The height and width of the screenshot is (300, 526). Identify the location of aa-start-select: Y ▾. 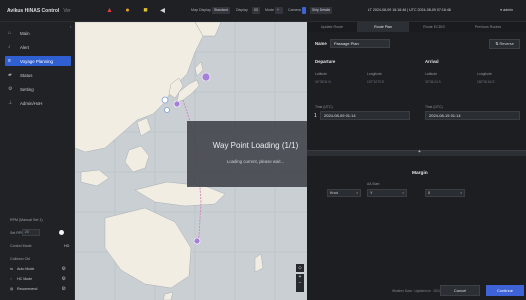
(387, 193).